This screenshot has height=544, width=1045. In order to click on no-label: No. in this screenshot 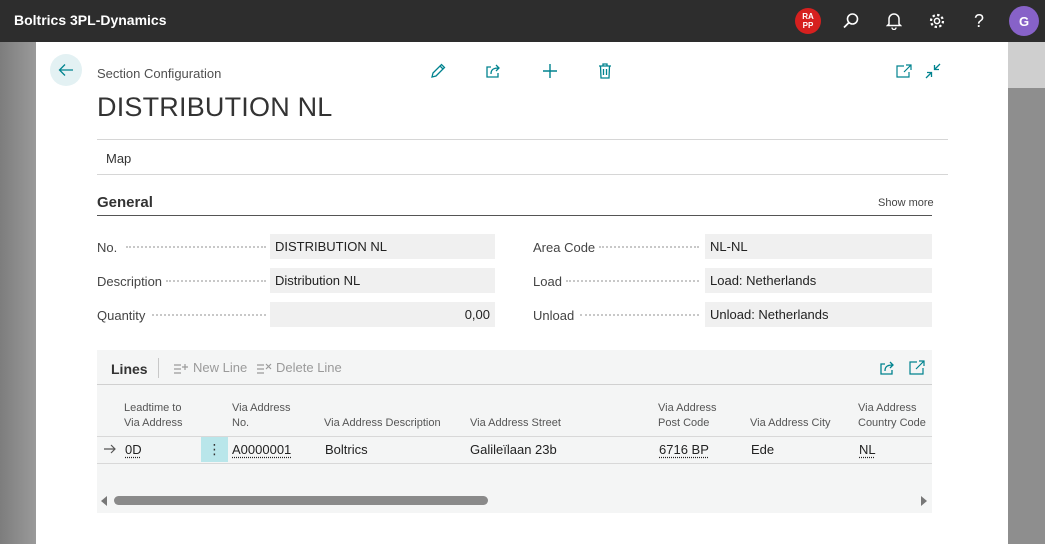, I will do `click(107, 247)`.